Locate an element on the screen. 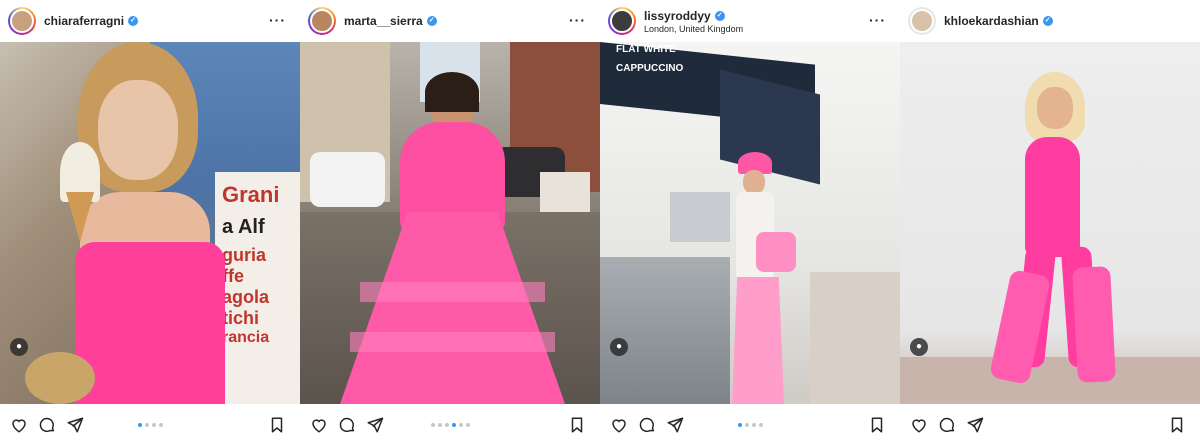 This screenshot has width=1200, height=445. wall-sign: Grani a Alf guria ffe agola tichi rancia is located at coordinates (261, 264).